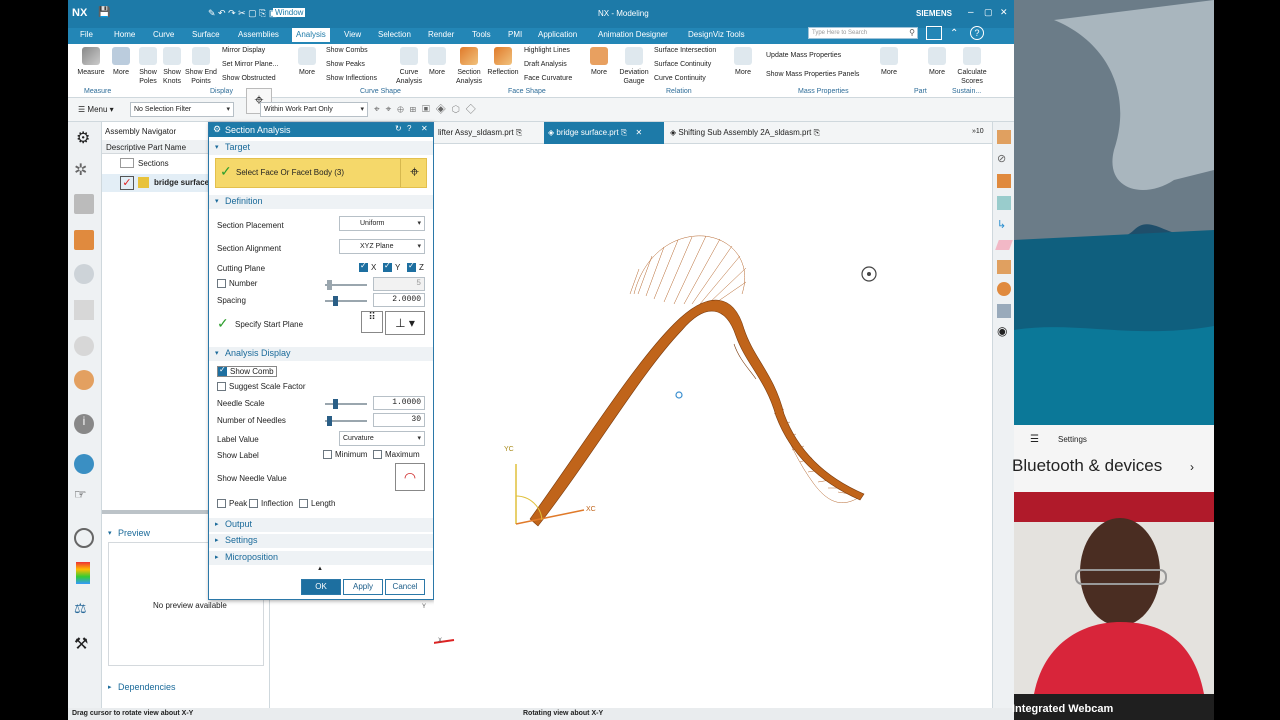 The width and height of the screenshot is (1280, 720). What do you see at coordinates (1004, 267) in the screenshot?
I see `shade-icon` at bounding box center [1004, 267].